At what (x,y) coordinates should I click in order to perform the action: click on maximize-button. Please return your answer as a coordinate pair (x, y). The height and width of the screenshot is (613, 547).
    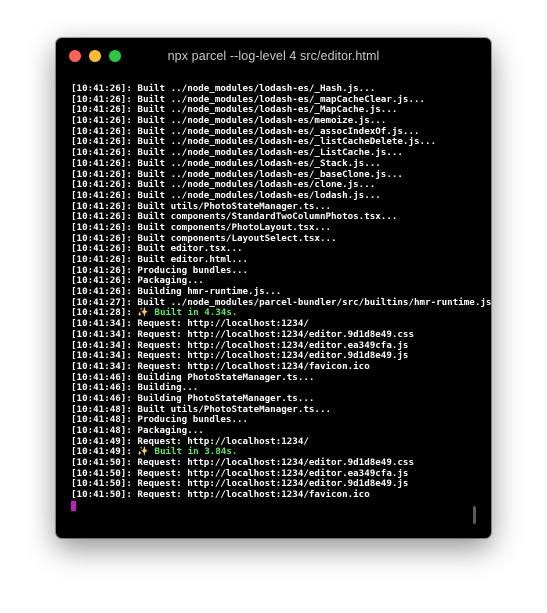
    Looking at the image, I should click on (115, 56).